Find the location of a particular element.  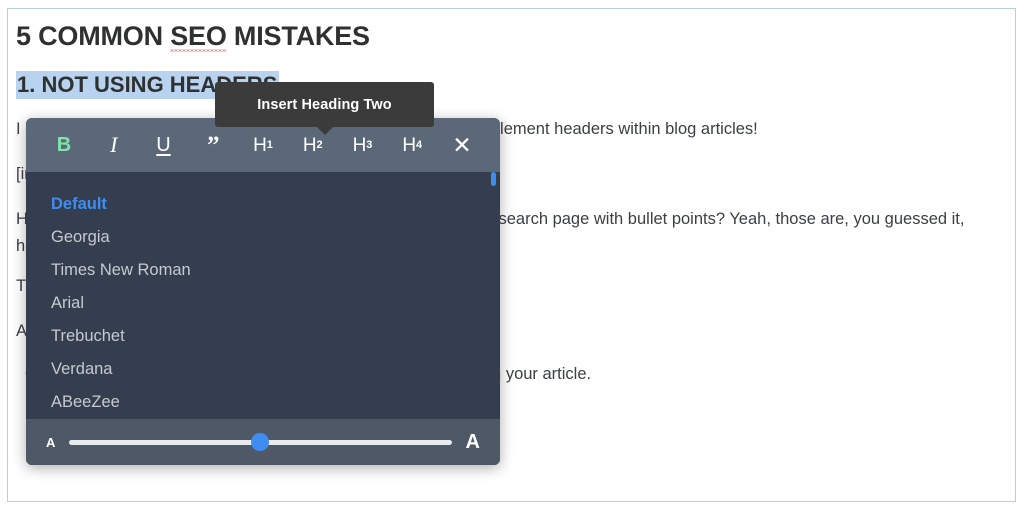

h2-subscript: 2 is located at coordinates (319, 144).